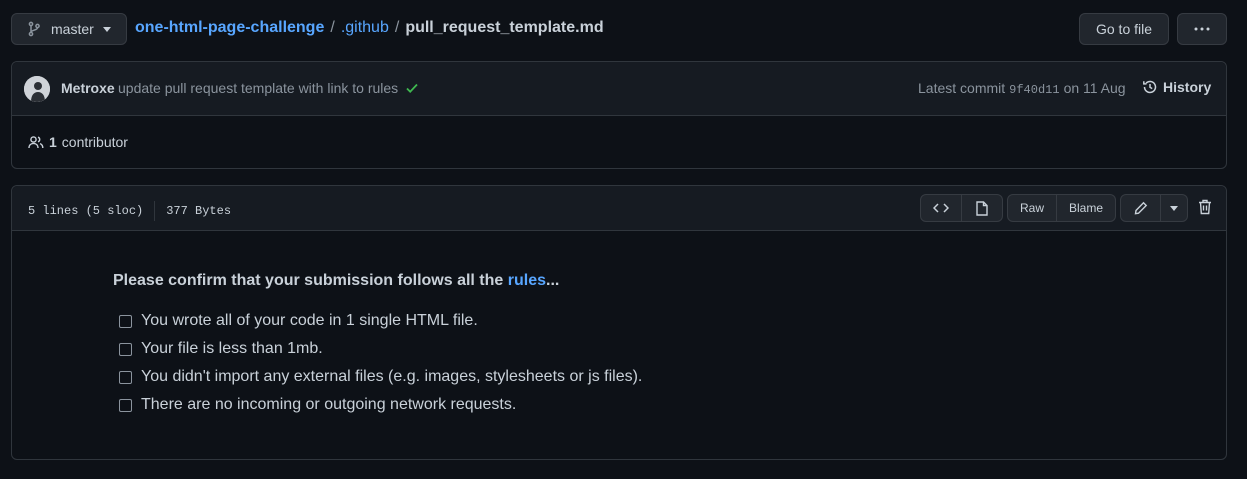 This screenshot has height=479, width=1247. Describe the element at coordinates (229, 28) in the screenshot. I see `breadcrumb-repo-link: one-html-page-challenge` at that location.